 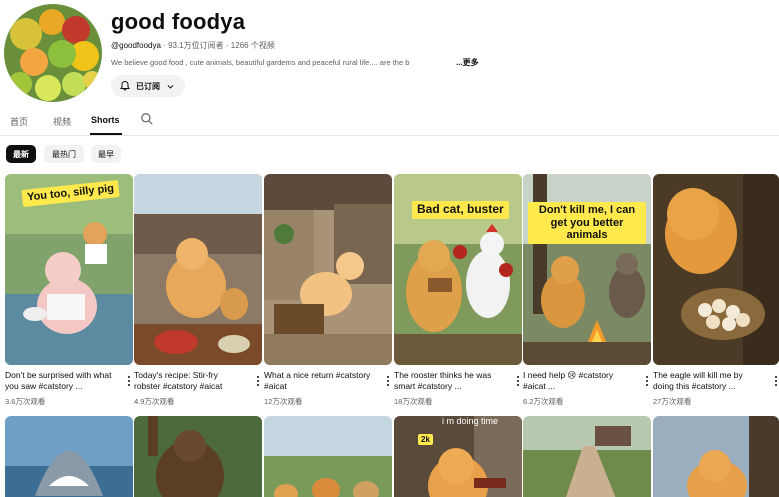 What do you see at coordinates (105, 120) in the screenshot?
I see `tab-shorts: Shorts` at bounding box center [105, 120].